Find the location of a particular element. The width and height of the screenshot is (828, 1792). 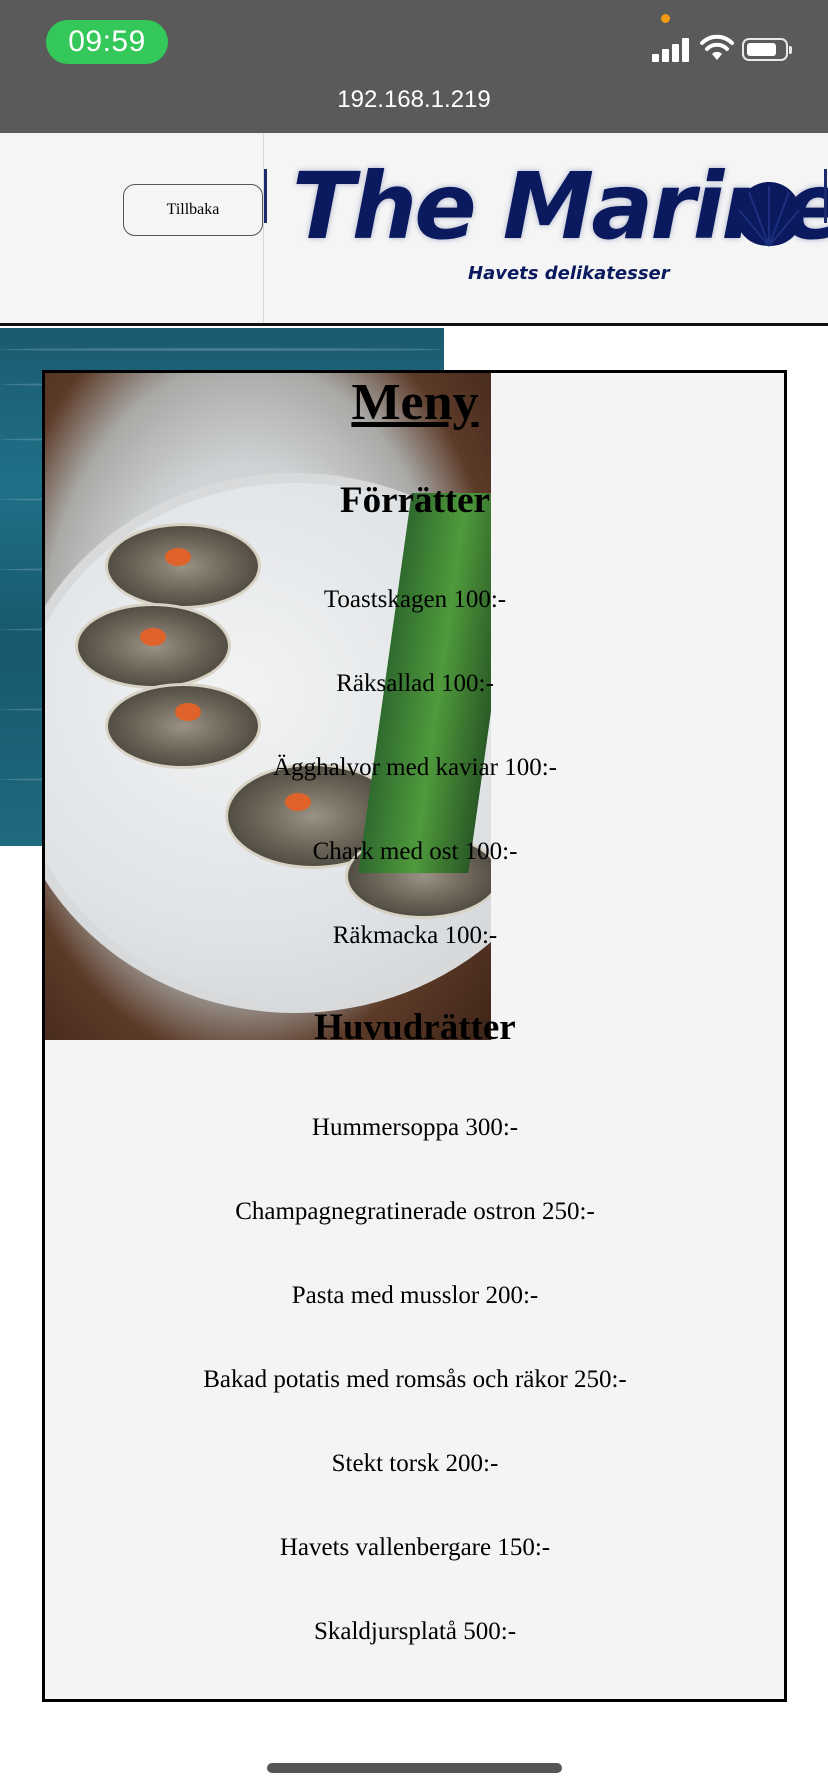

menu-item: Skaldjursplatå 500:- is located at coordinates (415, 1631).